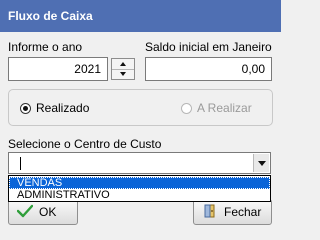 The width and height of the screenshot is (320, 240). I want to click on radio-a-realizar-label: A Realizar, so click(224, 108).